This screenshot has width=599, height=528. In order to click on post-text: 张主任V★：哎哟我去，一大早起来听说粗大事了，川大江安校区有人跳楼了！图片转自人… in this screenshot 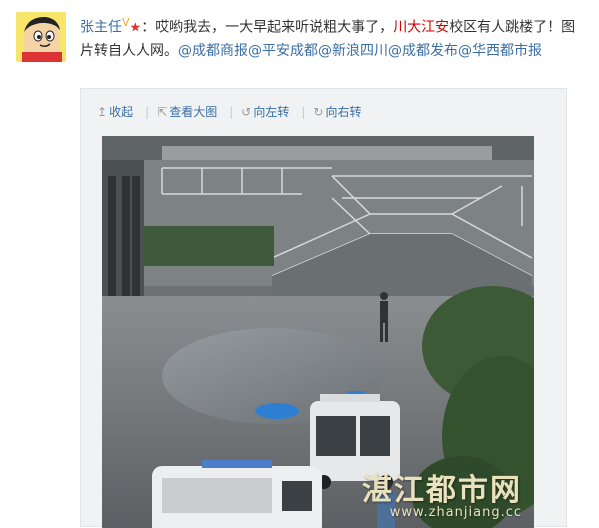, I will do `click(332, 37)`.